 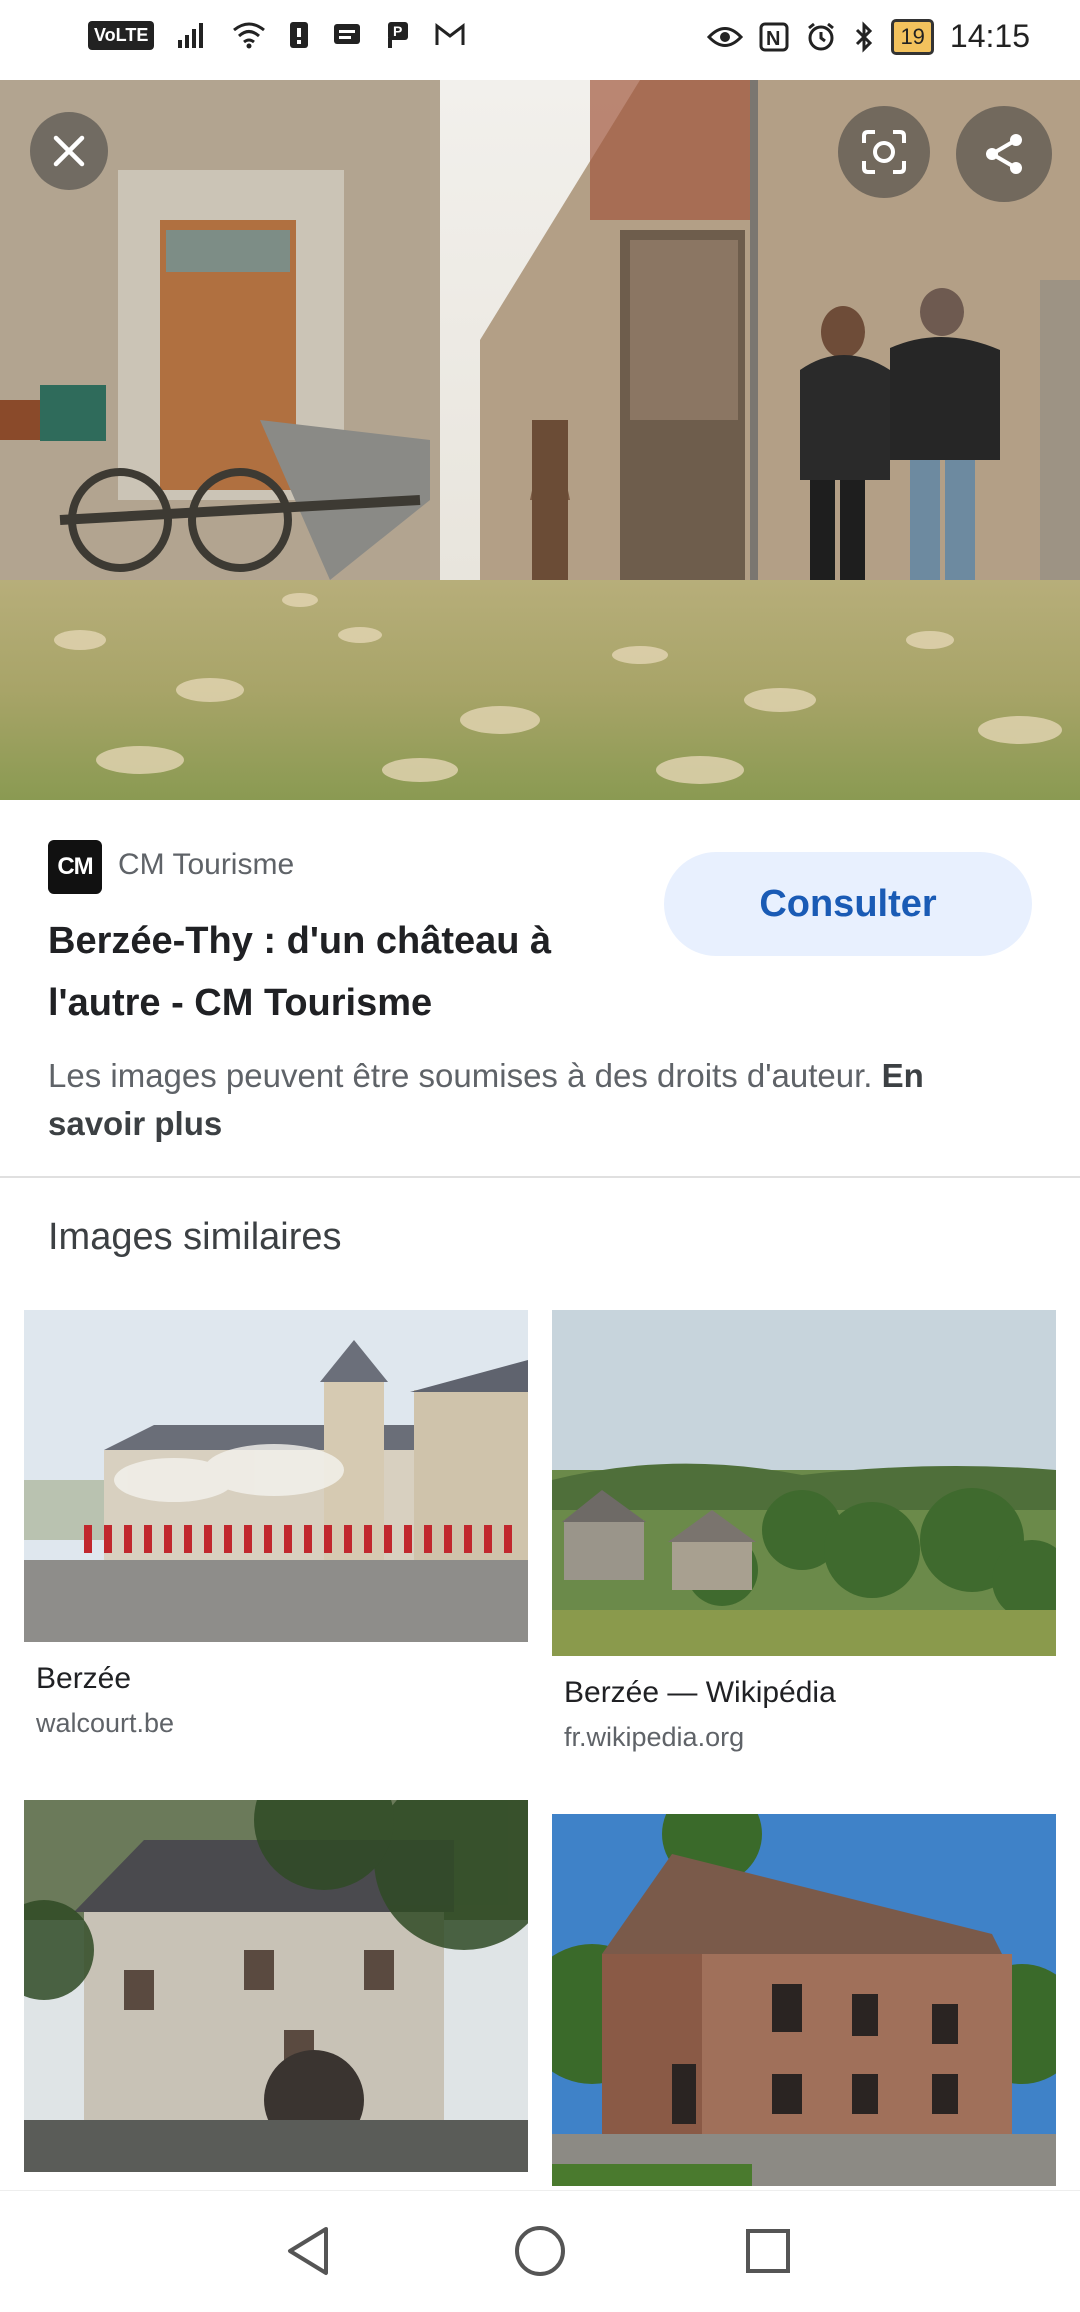 I want to click on svg-text: N, so click(x=773, y=39).